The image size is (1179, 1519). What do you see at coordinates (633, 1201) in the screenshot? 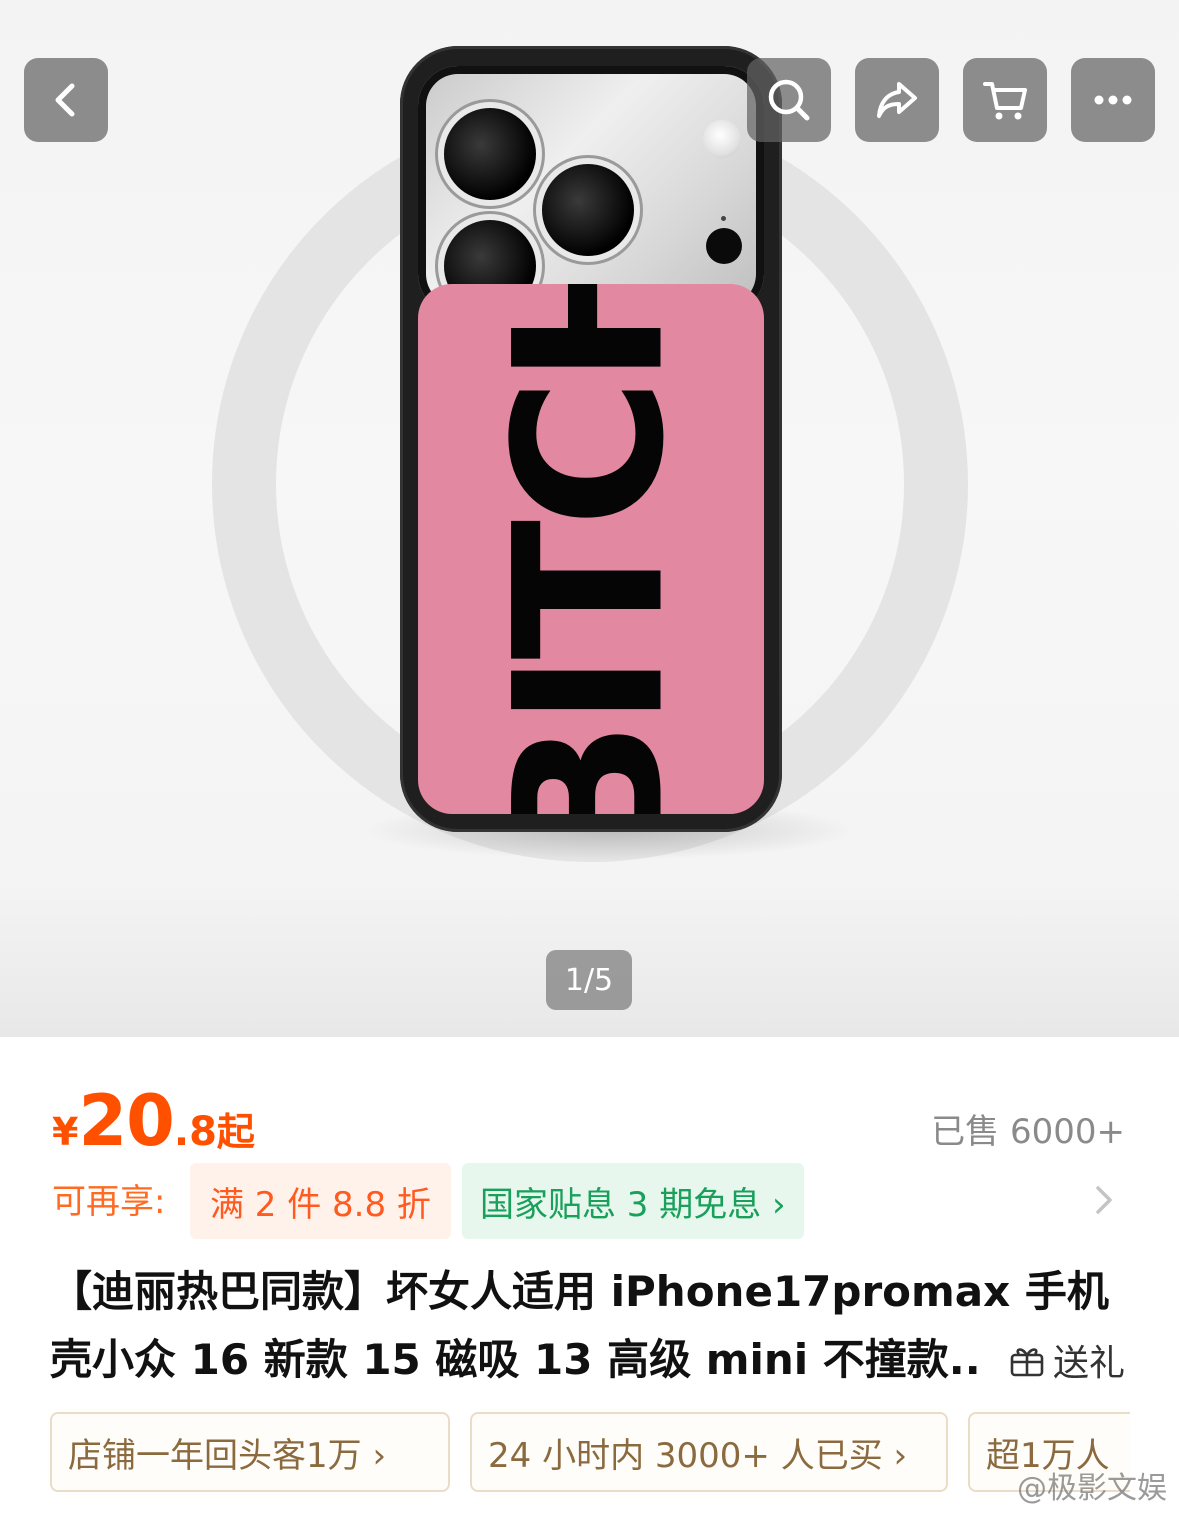
I see `installment-chip: 国家贴息 3 期免息 ›` at bounding box center [633, 1201].